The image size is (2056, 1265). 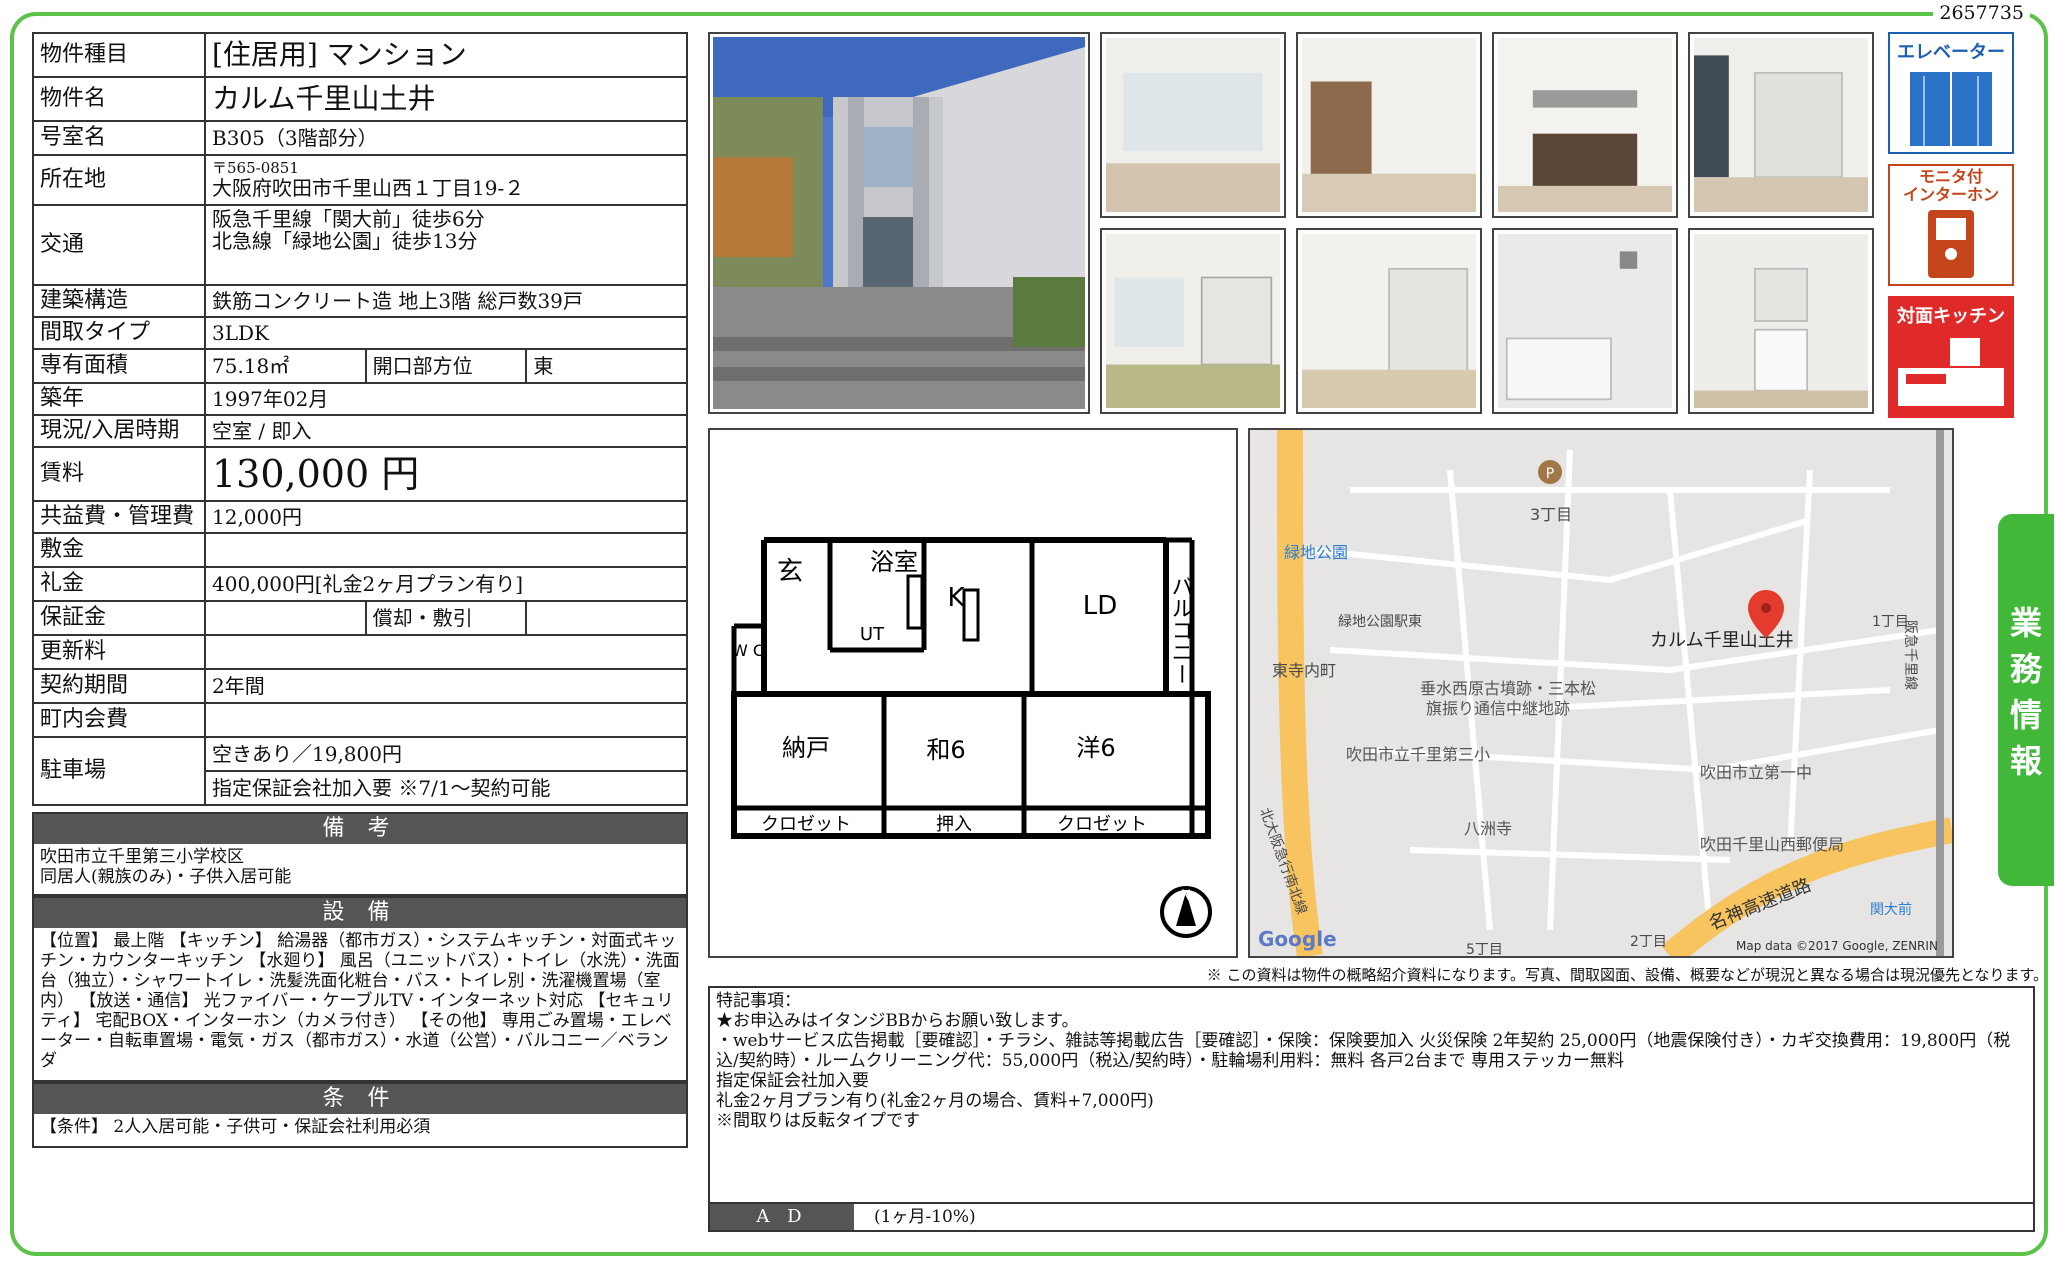 I want to click on tab-text: 業 務 情 報, so click(x=2026, y=692).